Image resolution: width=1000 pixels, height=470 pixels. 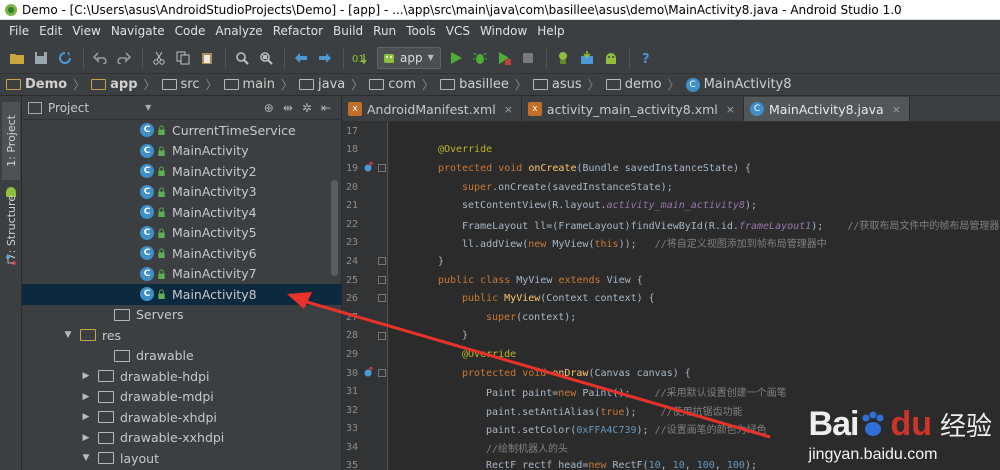 I want to click on editor-tab: C MainActivity8.java ×, so click(x=827, y=109).